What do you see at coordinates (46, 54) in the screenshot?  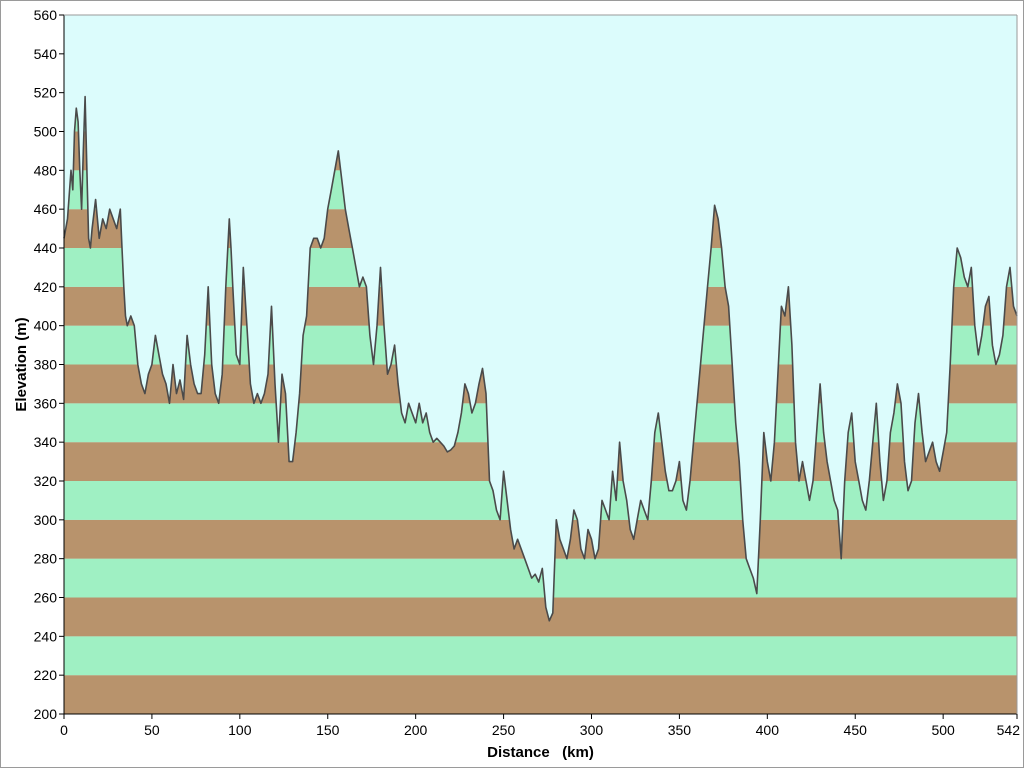 I see `y-tick-label: 540` at bounding box center [46, 54].